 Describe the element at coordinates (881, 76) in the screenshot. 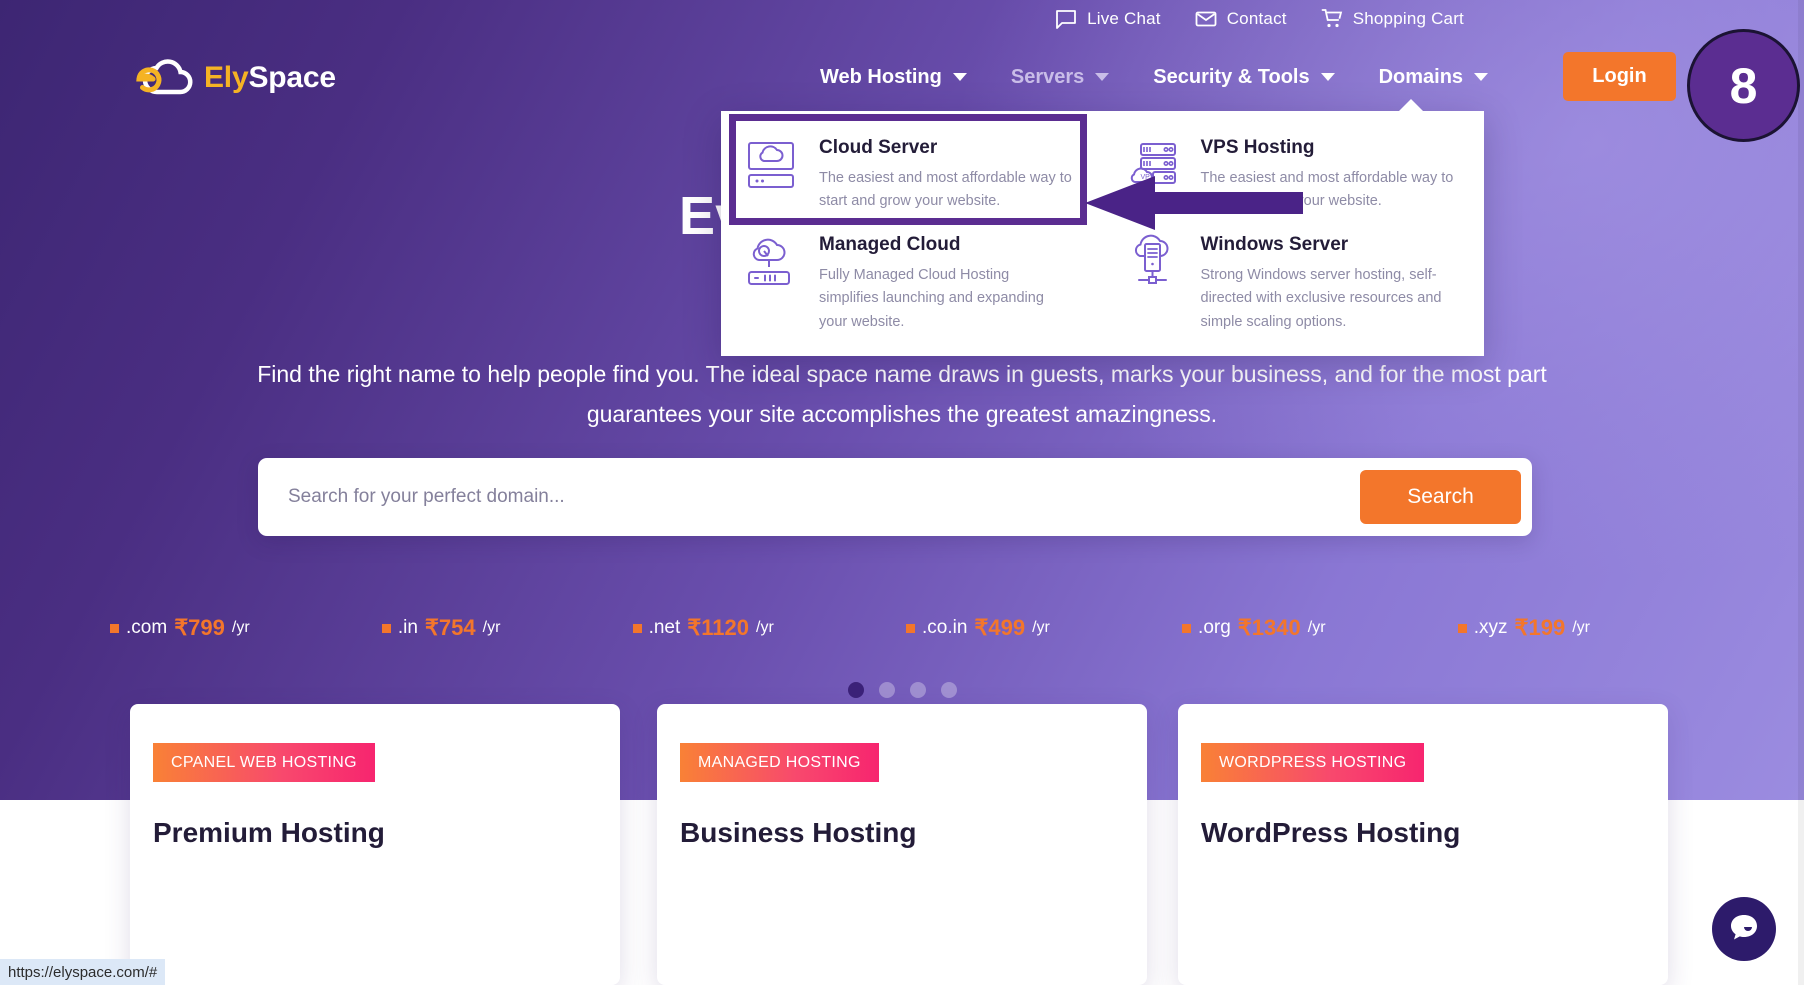

I see `nav-item-label: Web Hosting` at that location.